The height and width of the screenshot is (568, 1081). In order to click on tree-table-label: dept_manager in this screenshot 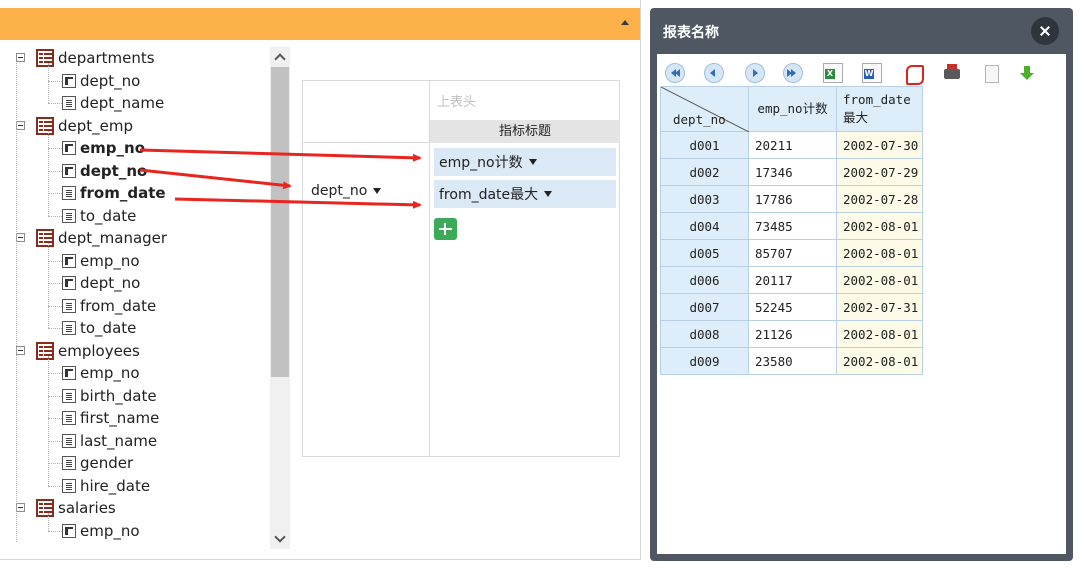, I will do `click(113, 238)`.